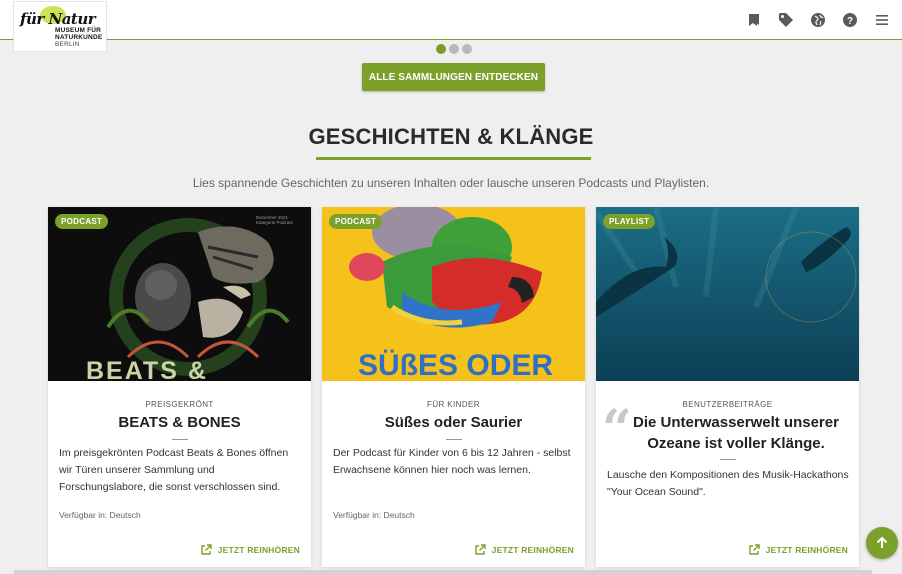  Describe the element at coordinates (754, 20) in the screenshot. I see `bookmark-icon` at that location.